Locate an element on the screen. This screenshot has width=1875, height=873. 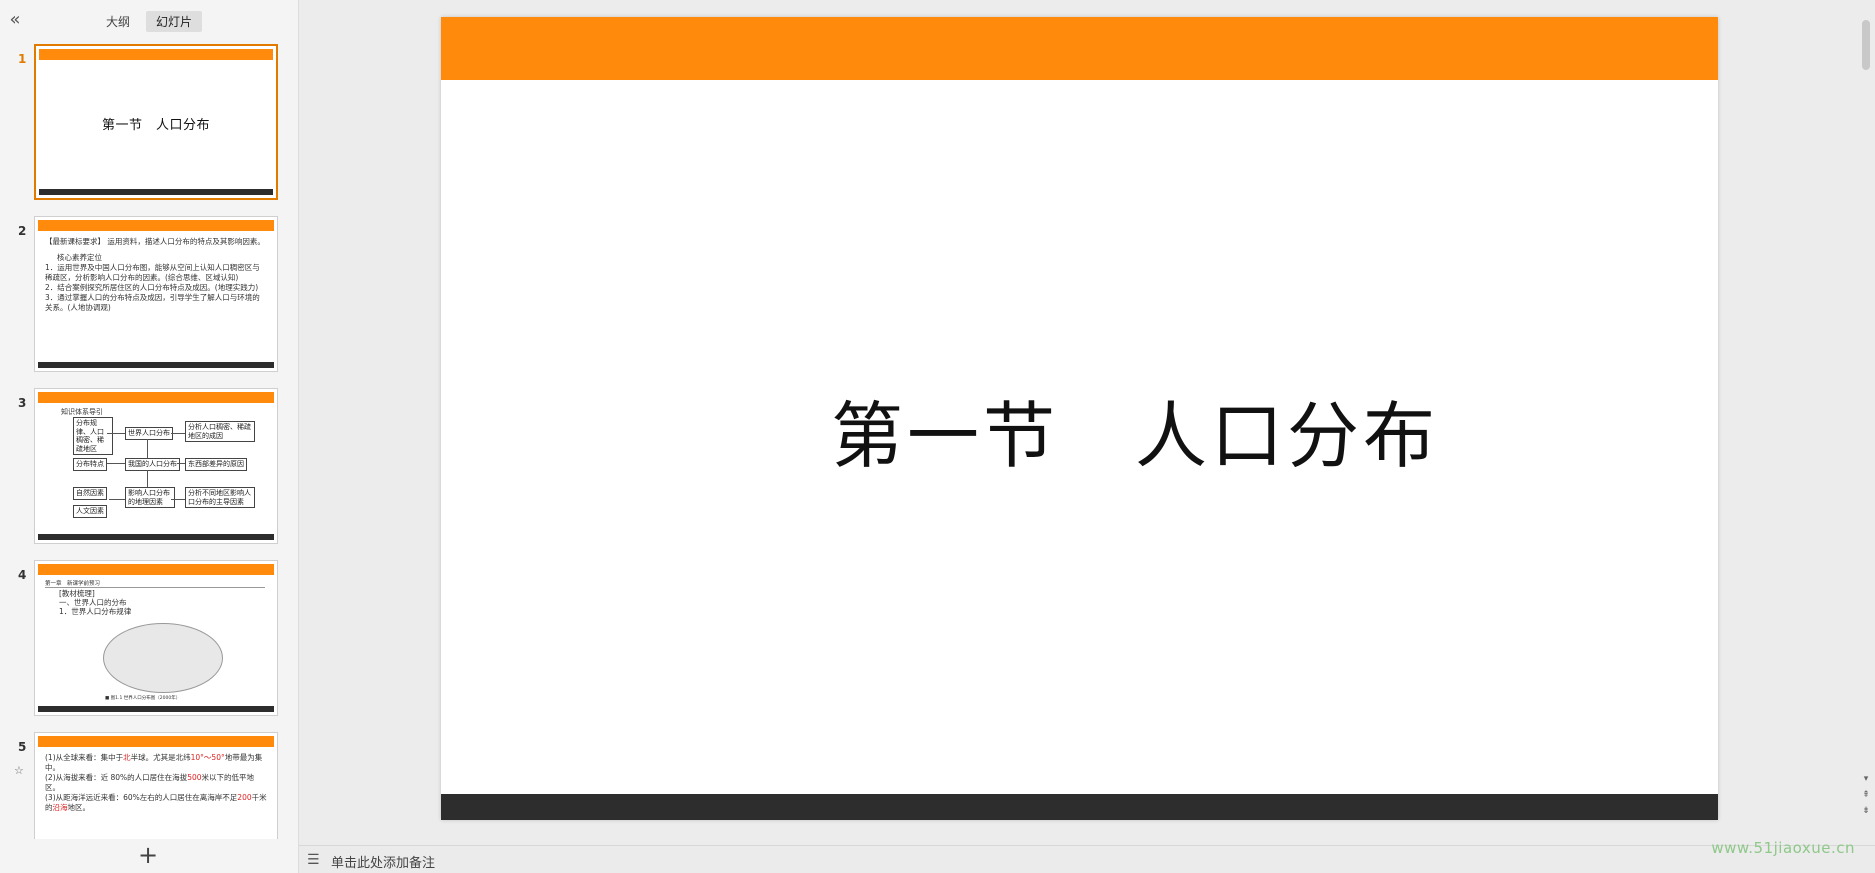
scroll-down-arrow-icon: ▾ is located at coordinates (1866, 779).